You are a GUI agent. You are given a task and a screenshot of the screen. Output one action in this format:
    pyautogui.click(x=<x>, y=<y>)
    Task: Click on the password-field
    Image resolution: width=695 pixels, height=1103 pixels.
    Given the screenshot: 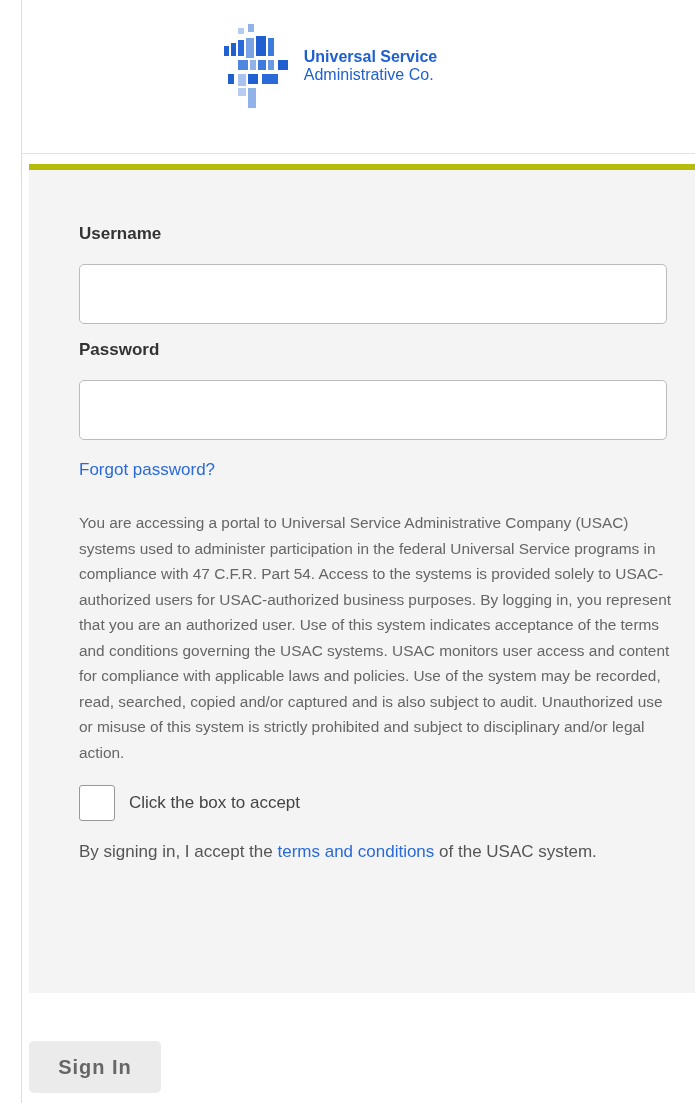 What is the action you would take?
    pyautogui.click(x=373, y=410)
    